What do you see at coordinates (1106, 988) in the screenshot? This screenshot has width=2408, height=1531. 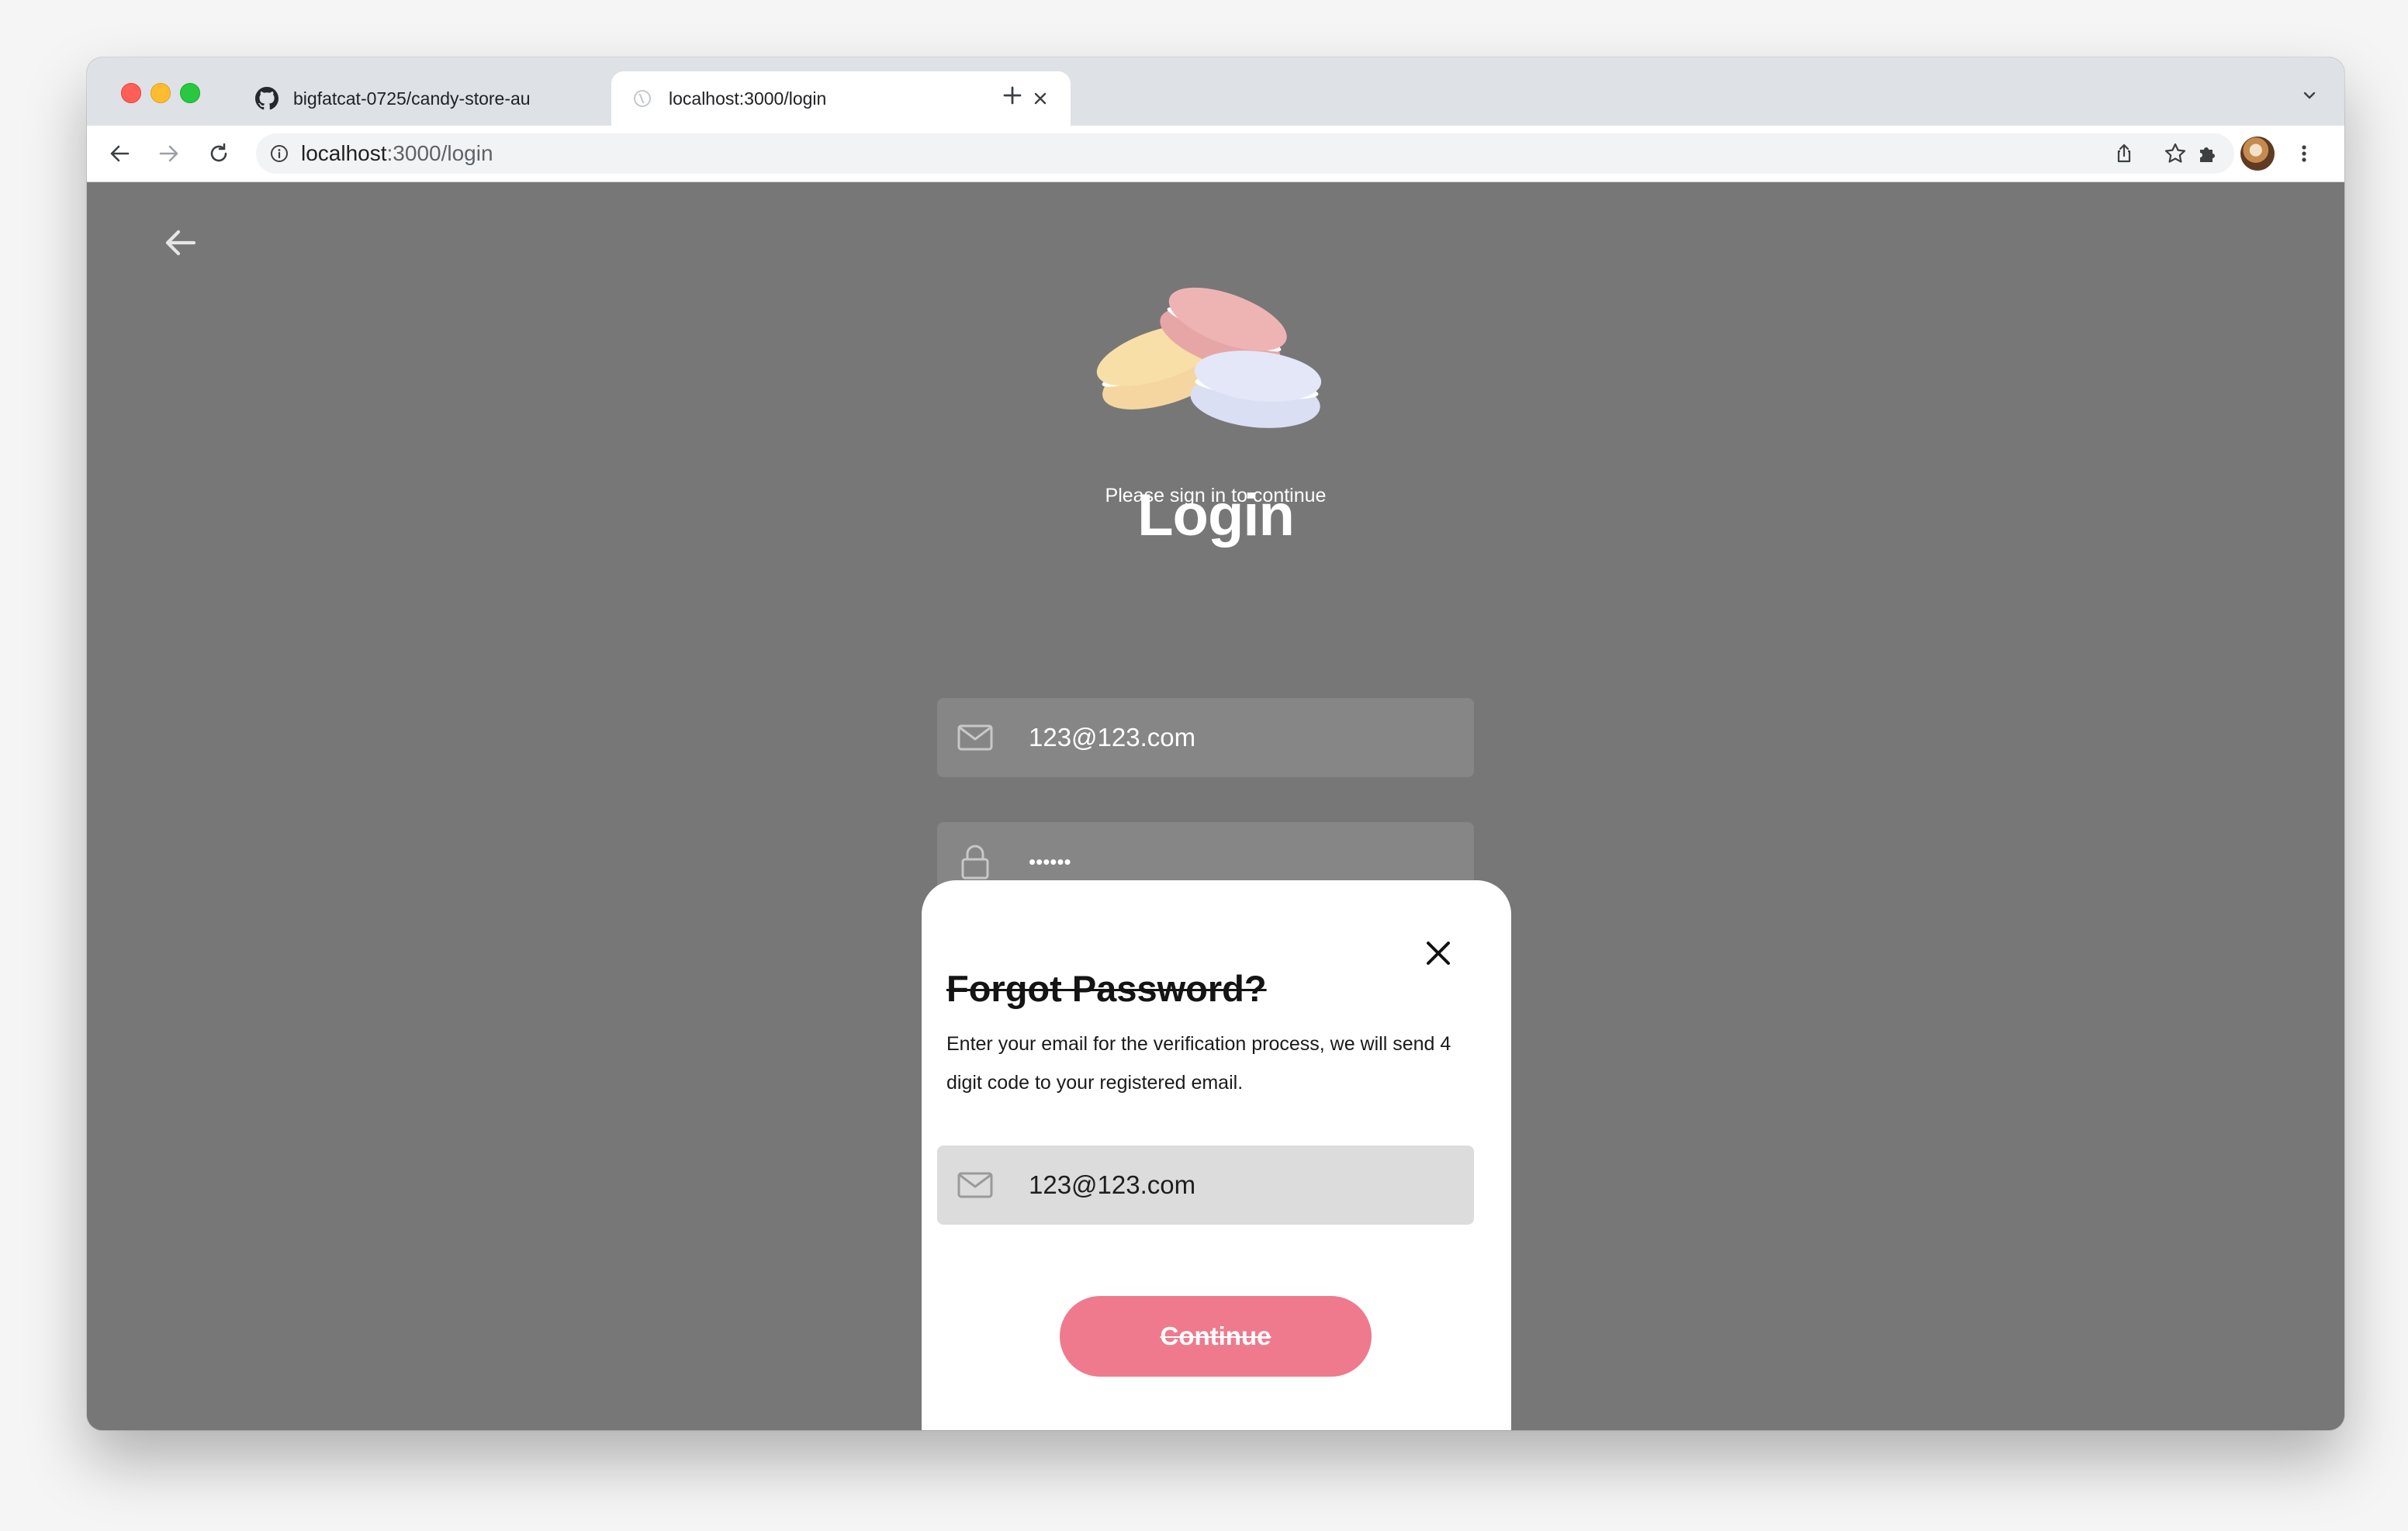 I see `modal-title: Forgot Password?` at bounding box center [1106, 988].